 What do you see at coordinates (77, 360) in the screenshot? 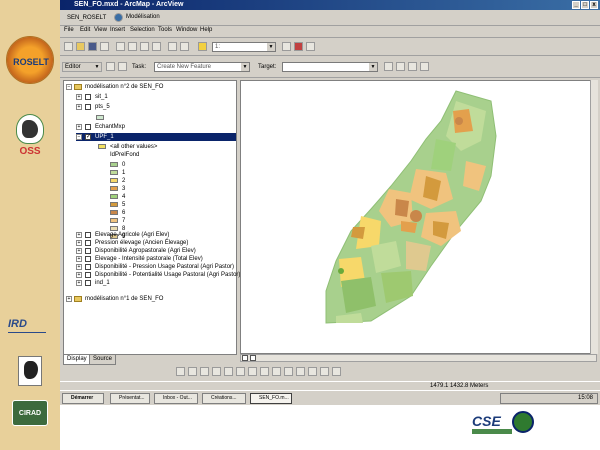
I see `tab-display: Display` at bounding box center [77, 360].